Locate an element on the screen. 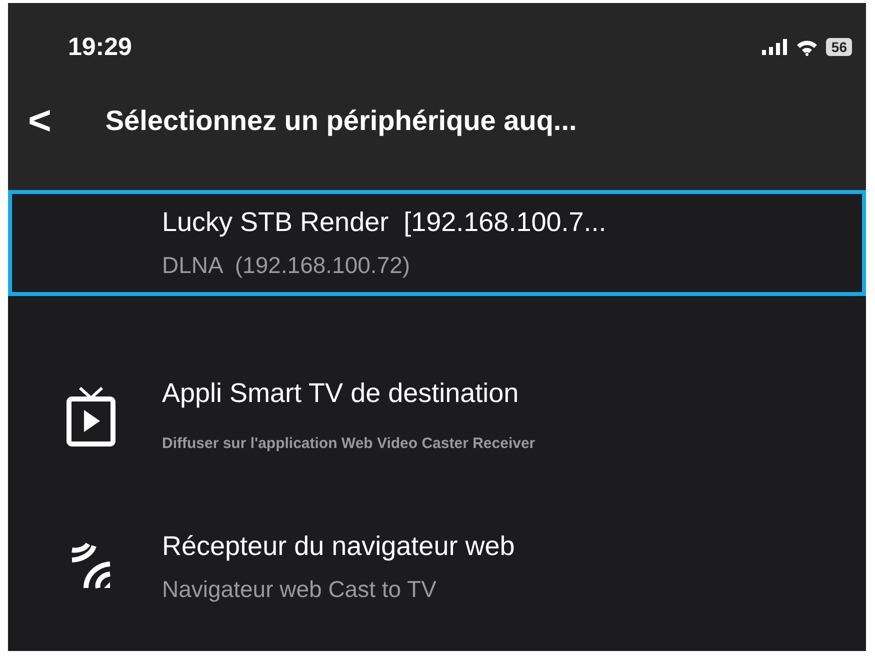  battery-indicator: 56 is located at coordinates (839, 47).